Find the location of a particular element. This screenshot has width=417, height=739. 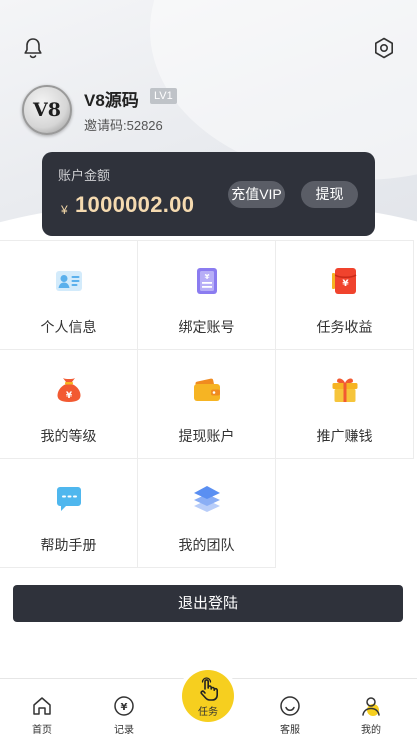

tab-mine: 我的 is located at coordinates (371, 709).